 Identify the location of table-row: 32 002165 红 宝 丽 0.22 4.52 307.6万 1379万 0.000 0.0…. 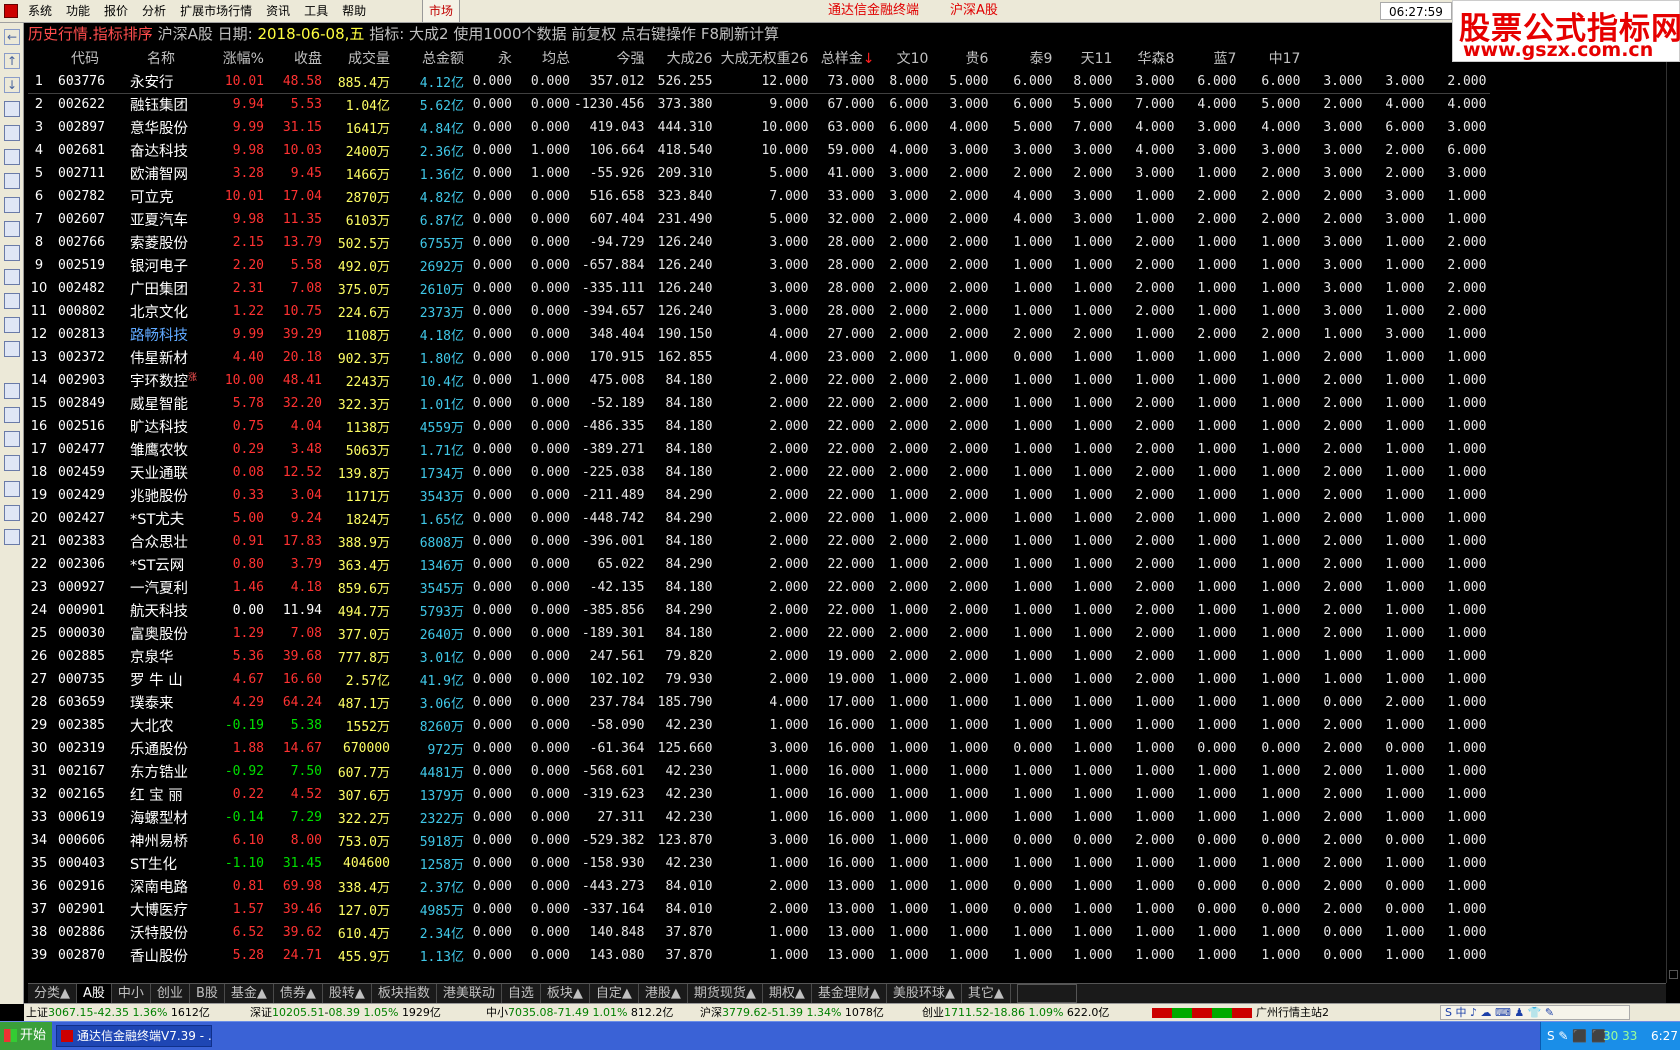
(761, 794).